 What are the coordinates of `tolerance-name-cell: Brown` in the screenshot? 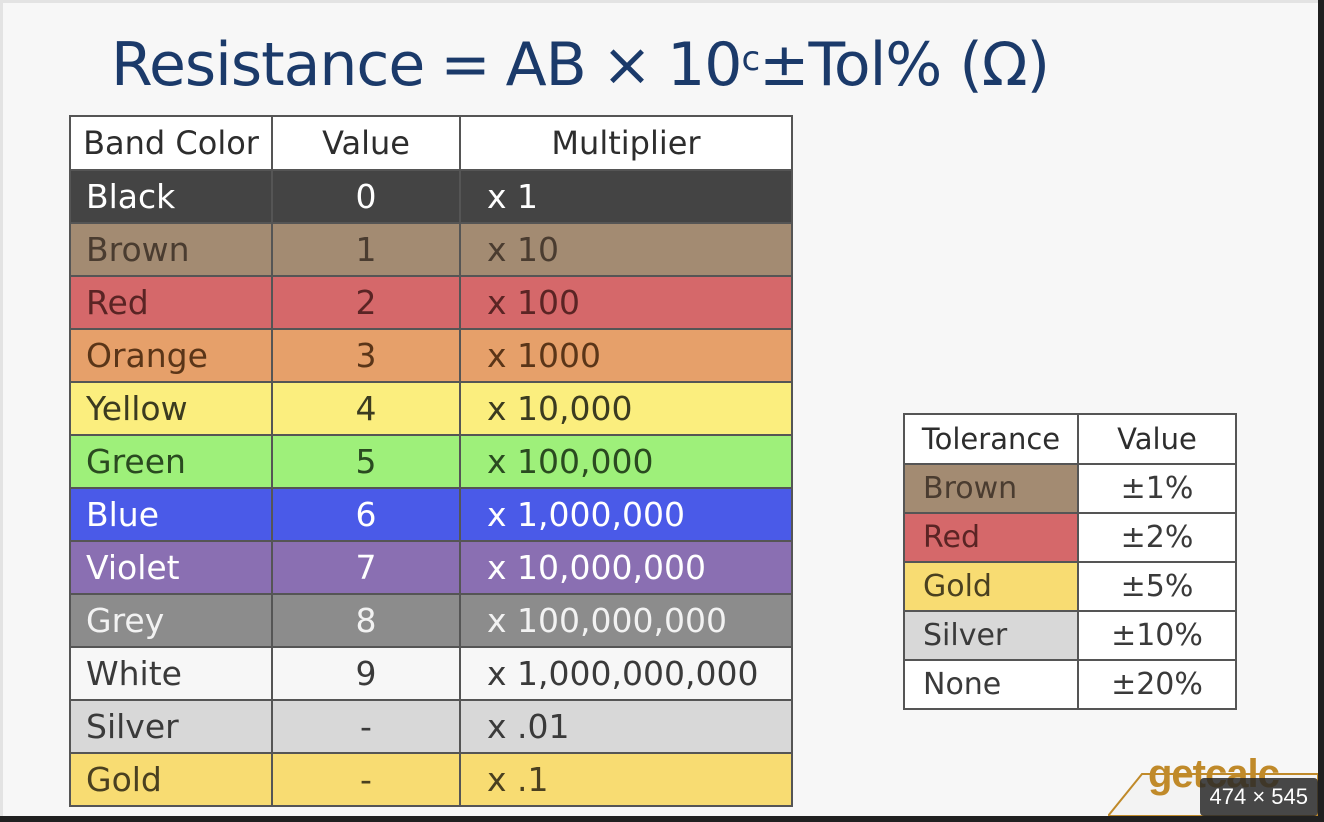 It's located at (991, 488).